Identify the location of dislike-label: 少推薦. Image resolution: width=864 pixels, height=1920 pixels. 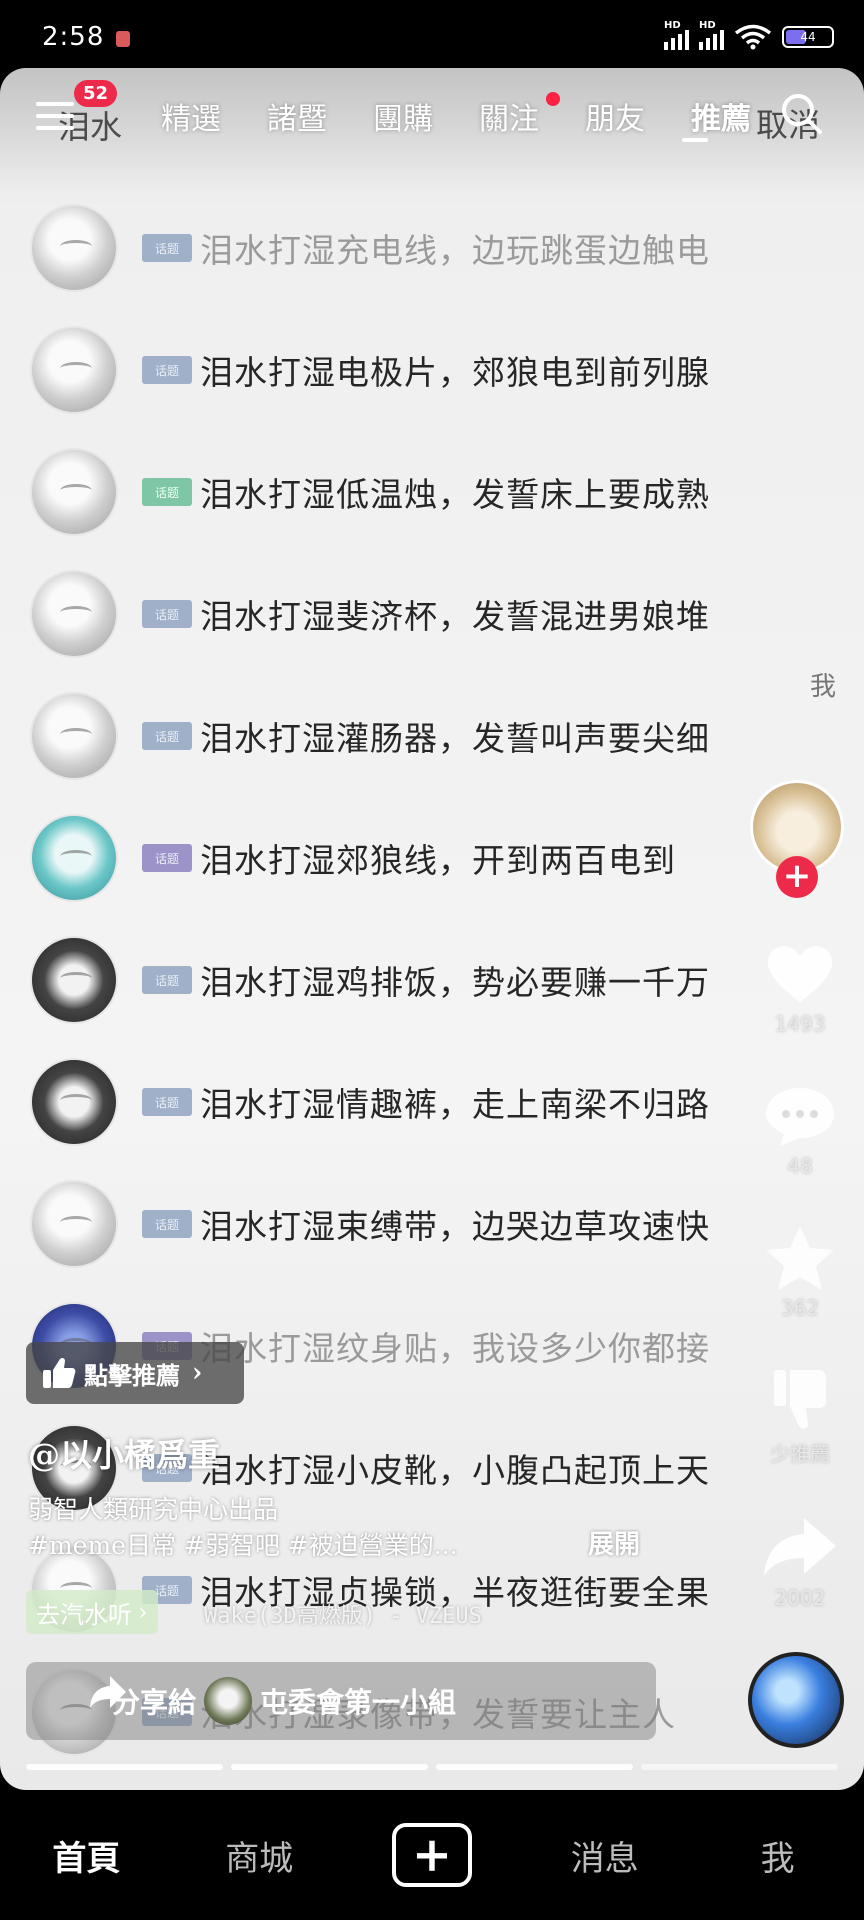
(800, 1454).